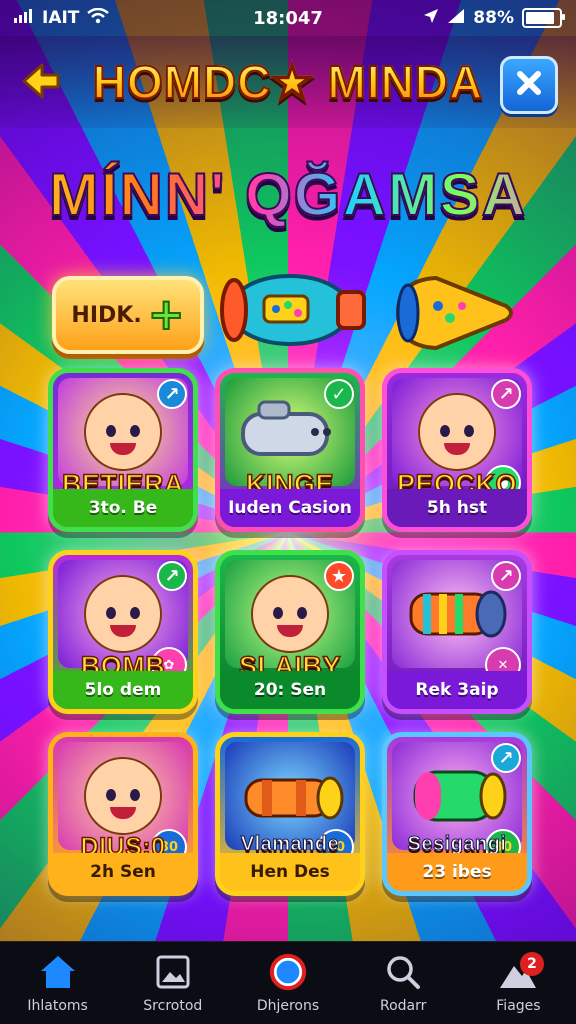 The height and width of the screenshot is (1024, 576). What do you see at coordinates (403, 972) in the screenshot?
I see `search-icon` at bounding box center [403, 972].